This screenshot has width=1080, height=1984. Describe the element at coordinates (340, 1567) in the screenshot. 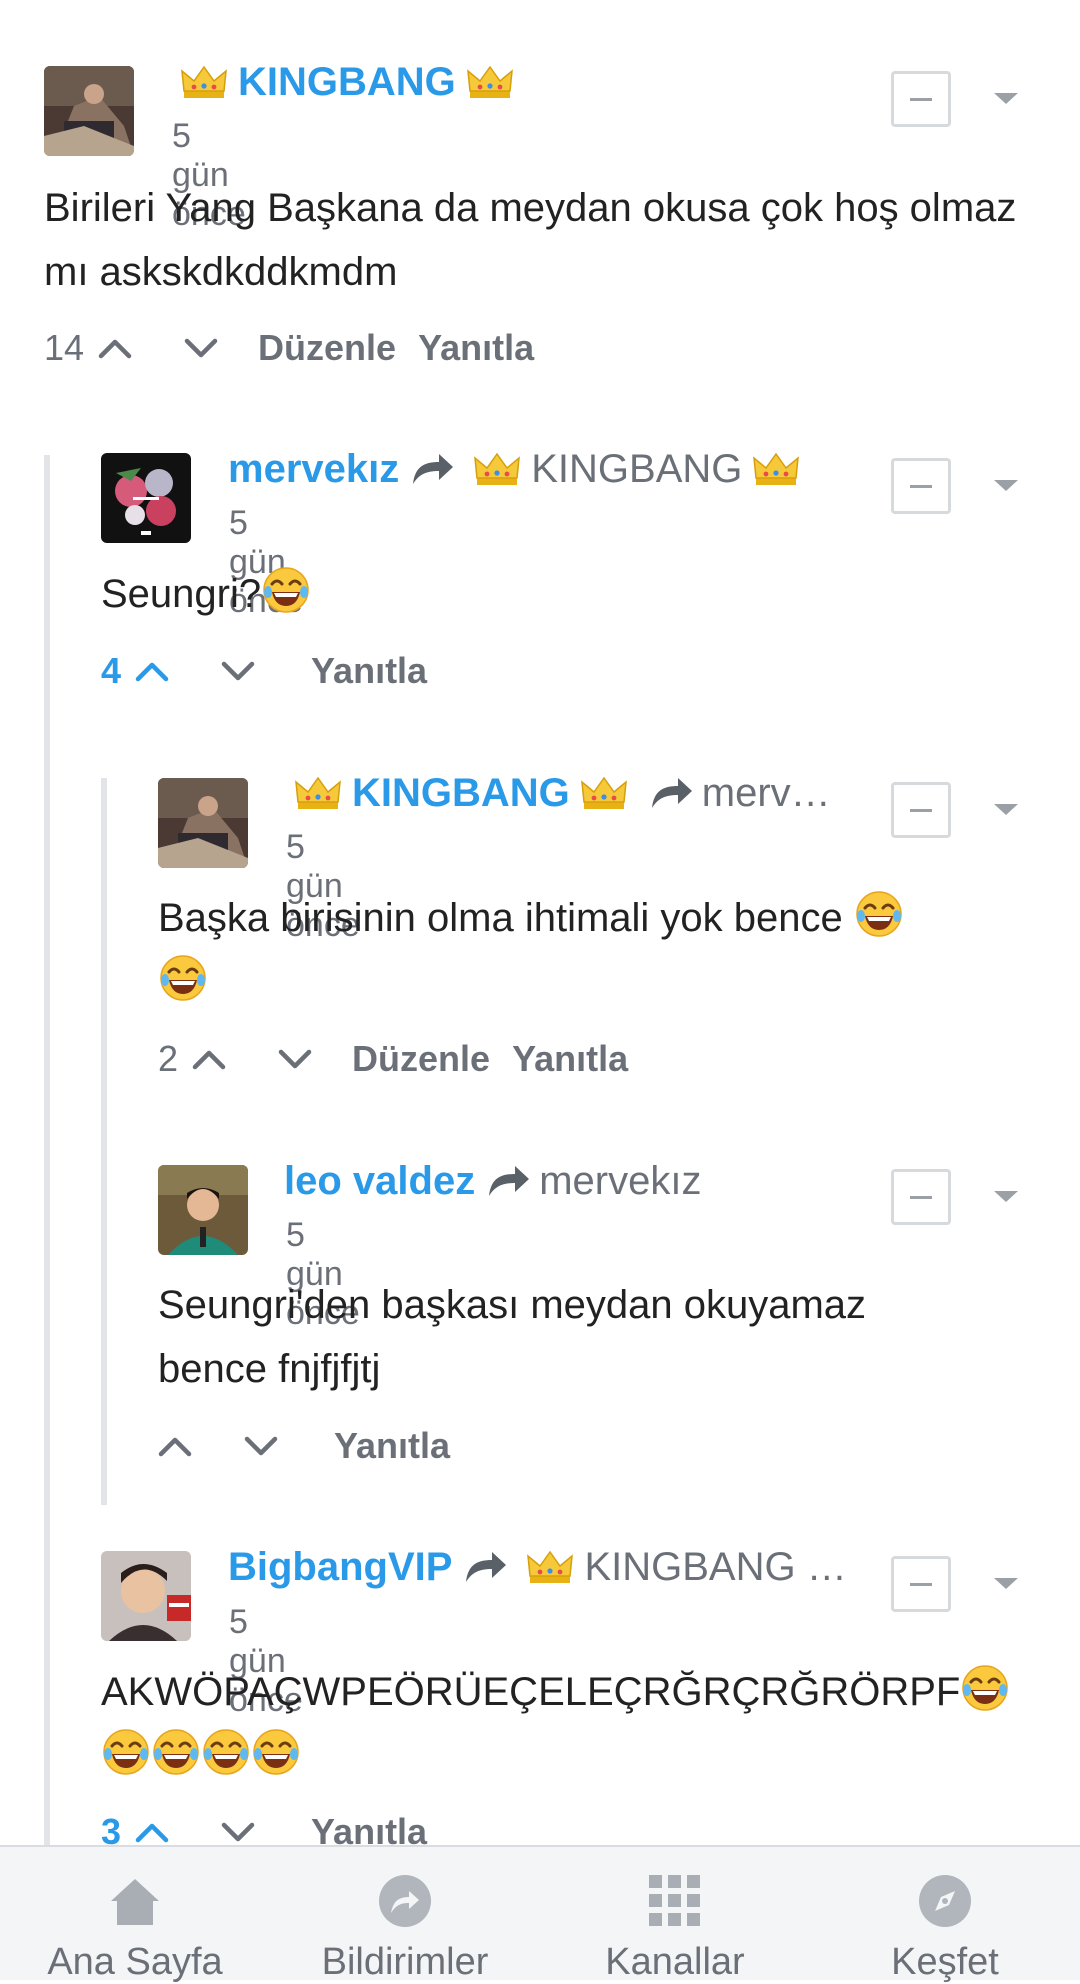

I see `author-name: BigbangVIP` at that location.